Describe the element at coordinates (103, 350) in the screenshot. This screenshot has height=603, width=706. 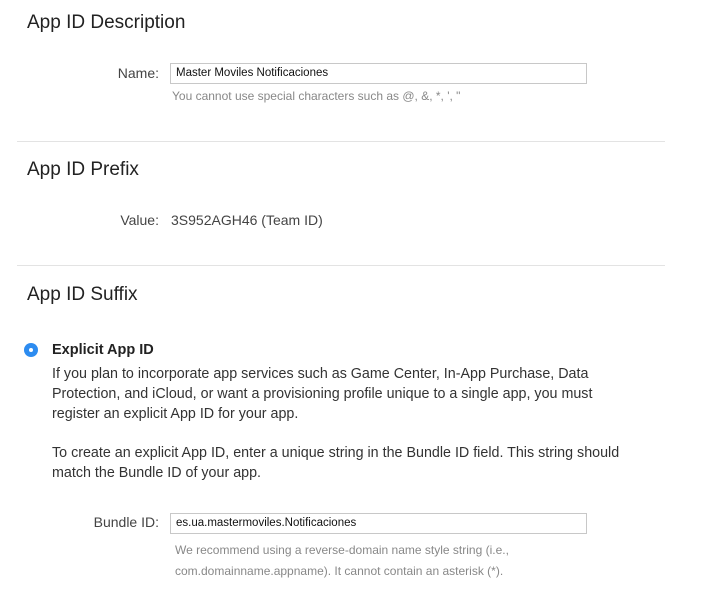
I see `explicit-app-id-label: Explicit App ID` at that location.